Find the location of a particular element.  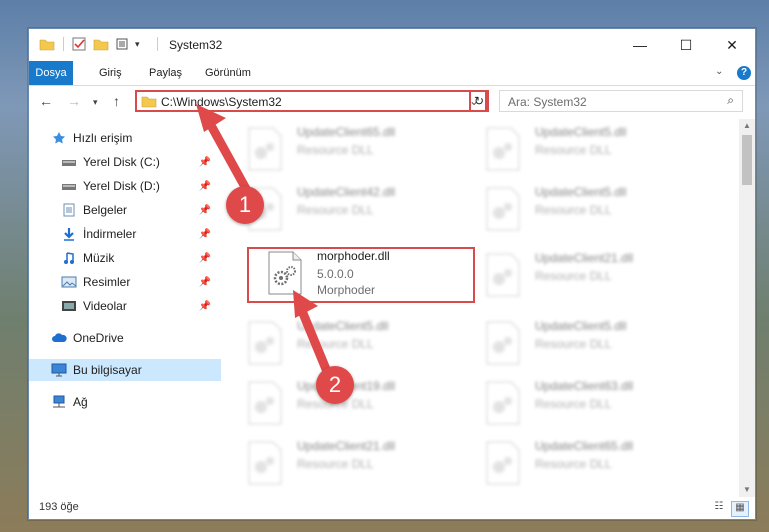

callout-arrows is located at coordinates (264, 241).